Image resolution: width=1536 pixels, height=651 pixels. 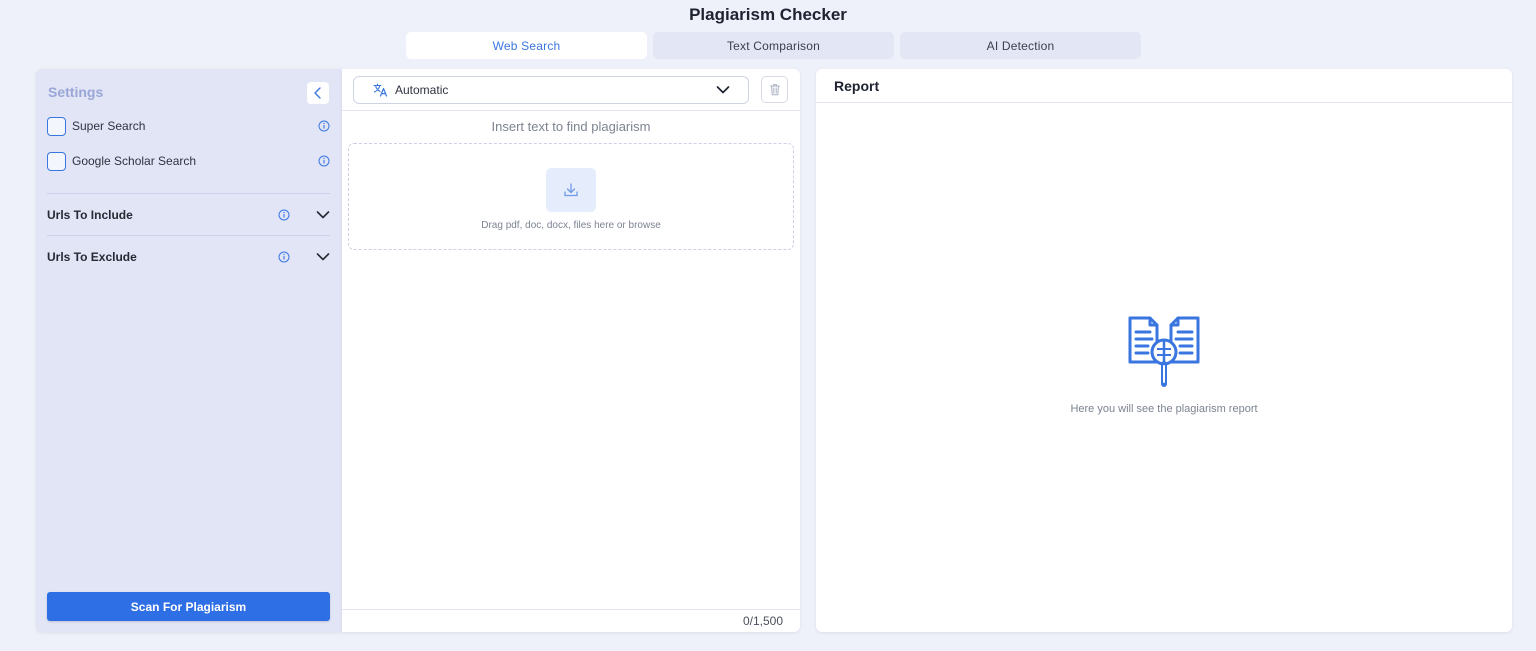 What do you see at coordinates (56, 126) in the screenshot?
I see `super-search-checkbox` at bounding box center [56, 126].